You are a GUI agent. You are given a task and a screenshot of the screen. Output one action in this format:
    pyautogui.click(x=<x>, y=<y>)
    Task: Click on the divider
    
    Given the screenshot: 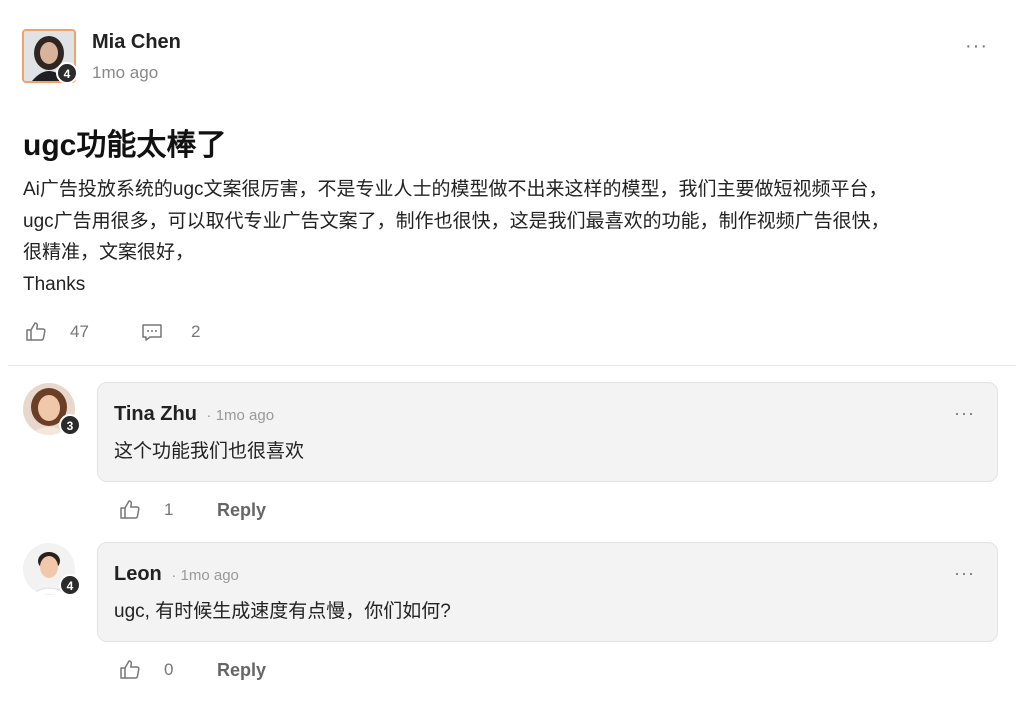 What is the action you would take?
    pyautogui.click(x=512, y=365)
    